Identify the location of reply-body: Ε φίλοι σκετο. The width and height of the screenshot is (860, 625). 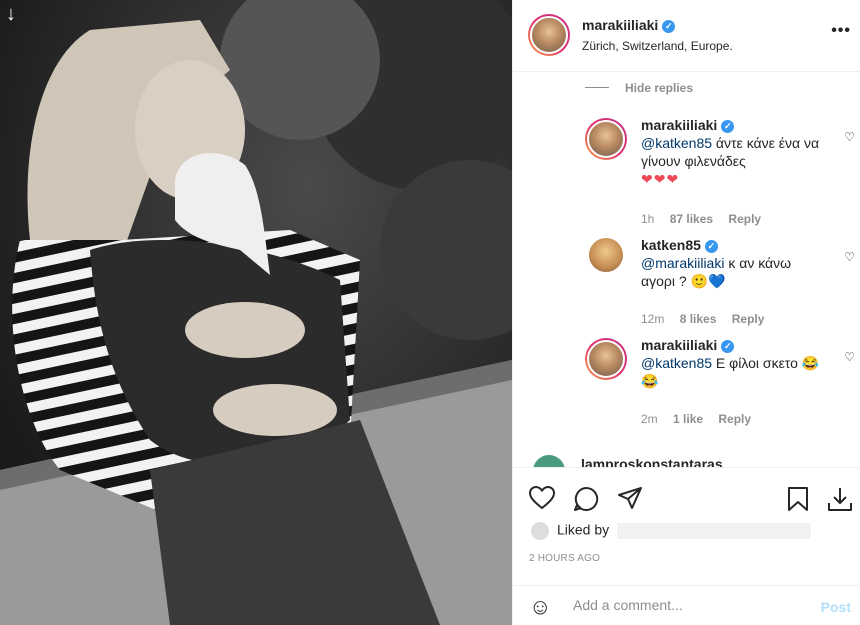
(755, 363).